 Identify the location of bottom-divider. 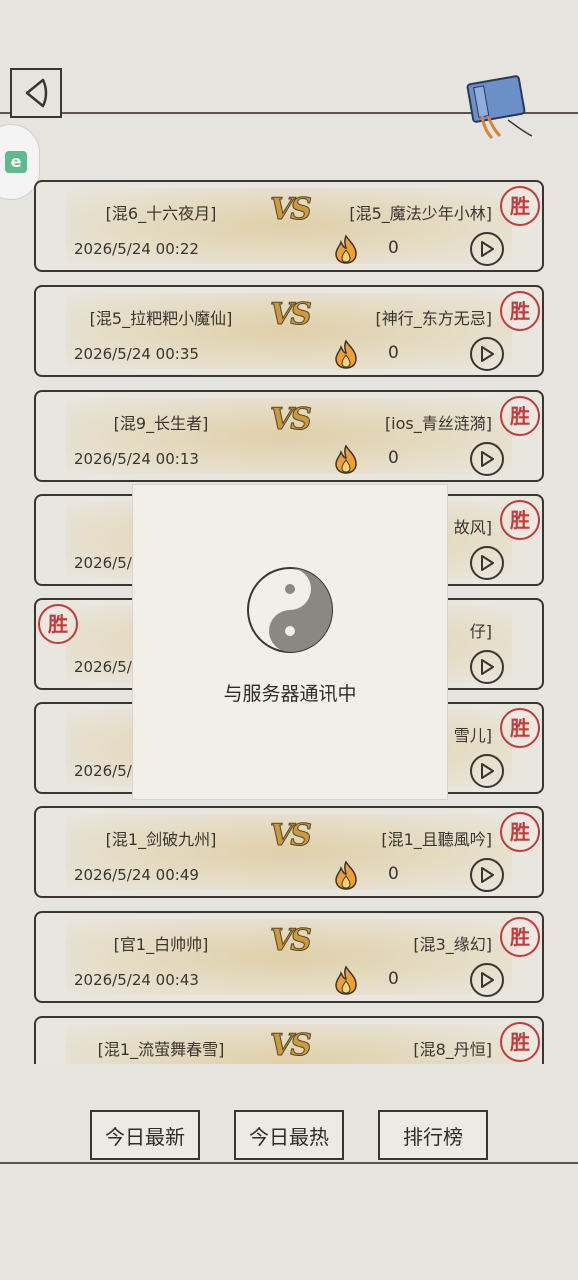
(289, 1163).